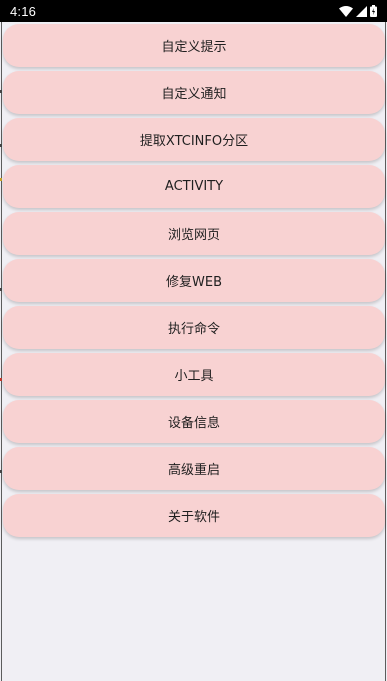 This screenshot has width=387, height=681. What do you see at coordinates (194, 468) in the screenshot?
I see `advanced-reboot-button: 高级重启` at bounding box center [194, 468].